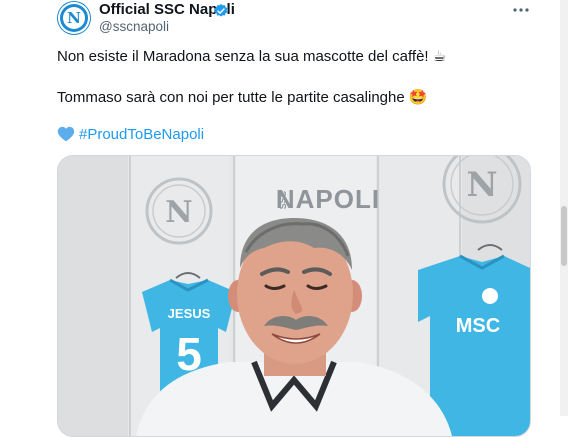 Image resolution: width=576 pixels, height=437 pixels. I want to click on handle: @sscnapoli, so click(134, 26).